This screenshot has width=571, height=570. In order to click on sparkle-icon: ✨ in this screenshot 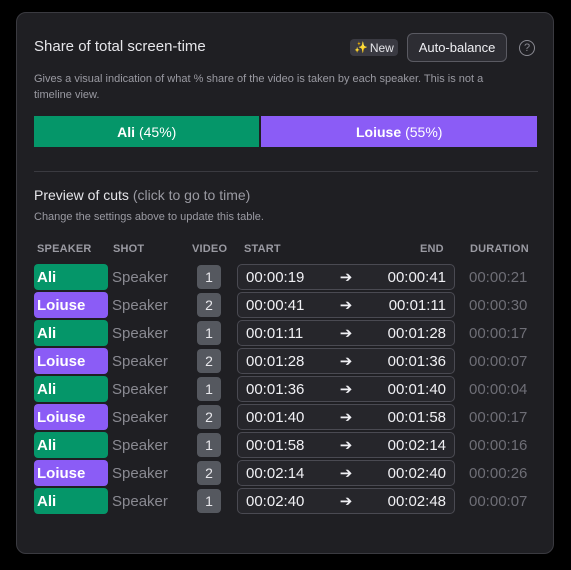, I will do `click(361, 48)`.